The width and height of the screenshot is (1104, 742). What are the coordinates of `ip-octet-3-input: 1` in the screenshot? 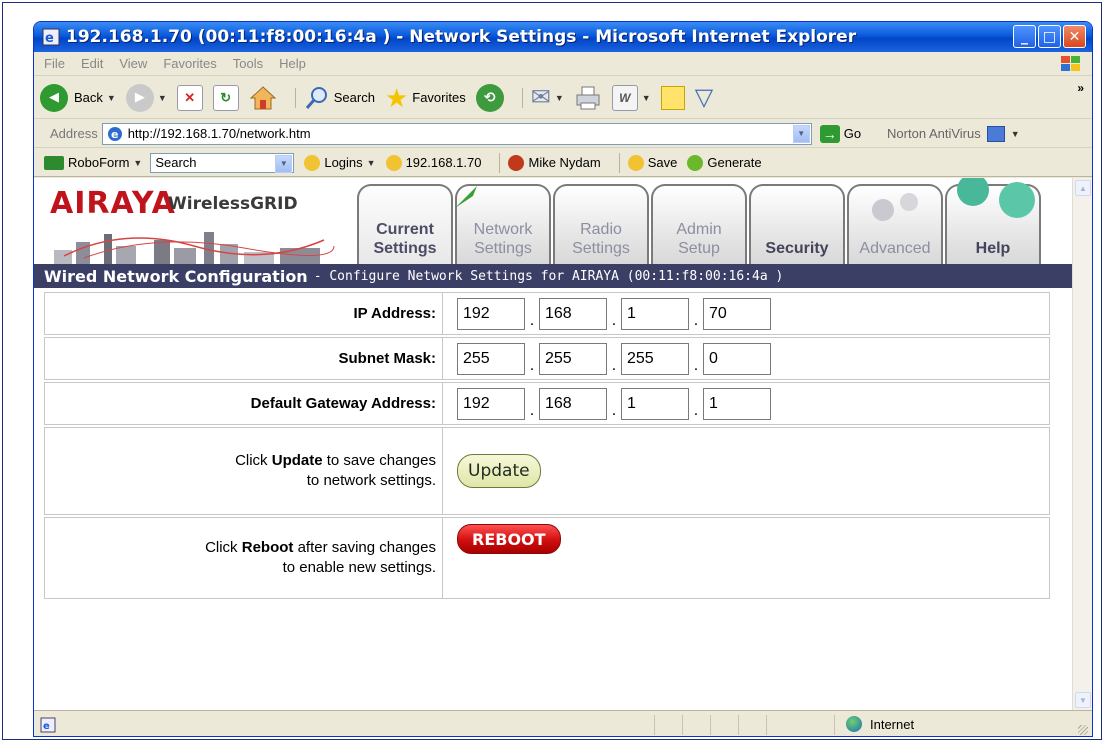 It's located at (655, 313).